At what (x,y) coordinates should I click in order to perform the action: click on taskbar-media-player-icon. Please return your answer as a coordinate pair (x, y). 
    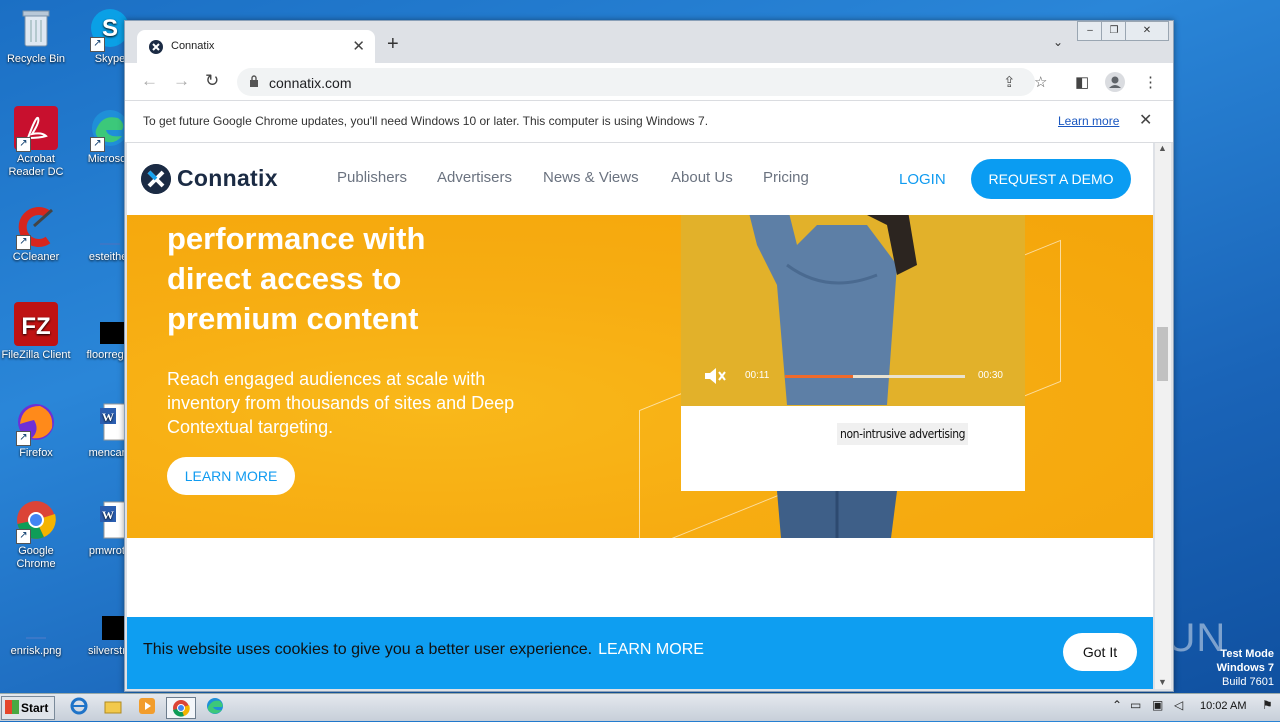
    Looking at the image, I should click on (147, 707).